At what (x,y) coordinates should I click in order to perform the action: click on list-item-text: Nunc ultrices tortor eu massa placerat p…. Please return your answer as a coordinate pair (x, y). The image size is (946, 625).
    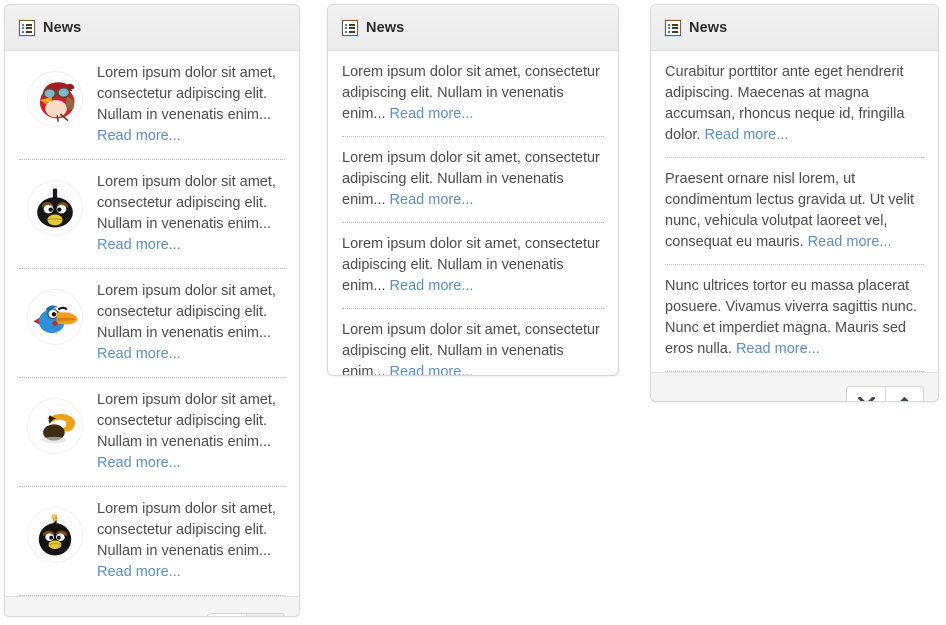
    Looking at the image, I should click on (791, 317).